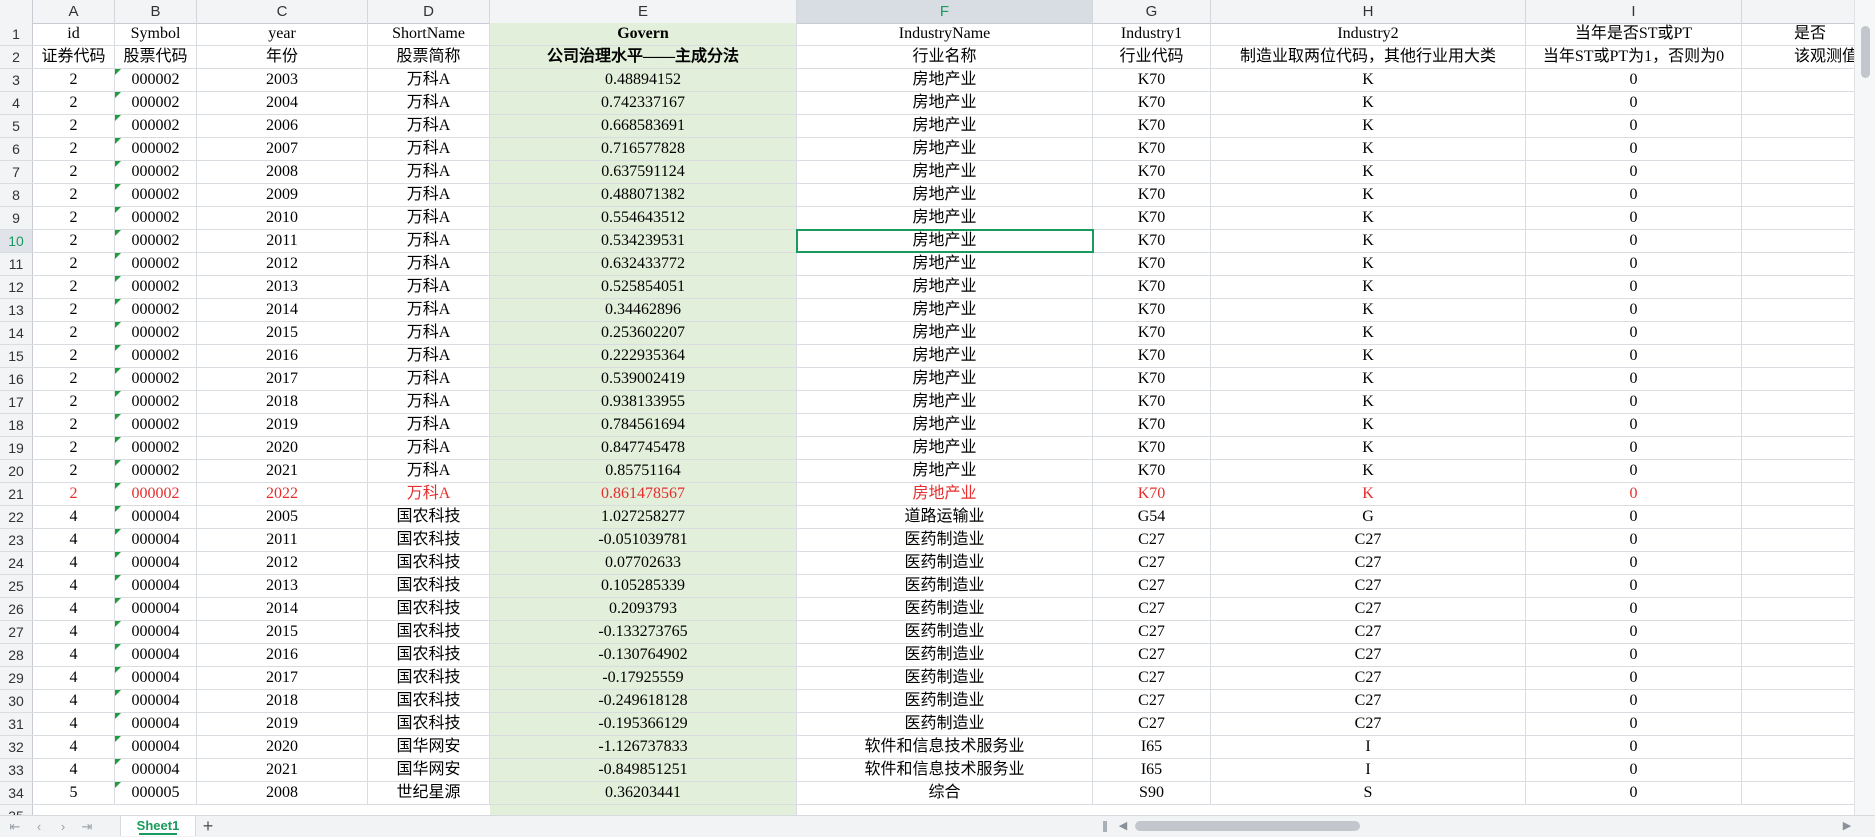  I want to click on cell: 2012, so click(282, 563).